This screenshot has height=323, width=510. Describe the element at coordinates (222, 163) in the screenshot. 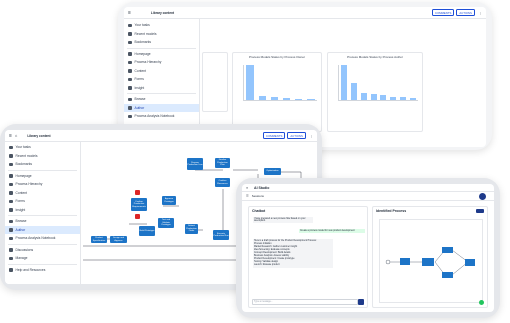

I see `flow-node: Finalize Production Plan` at that location.